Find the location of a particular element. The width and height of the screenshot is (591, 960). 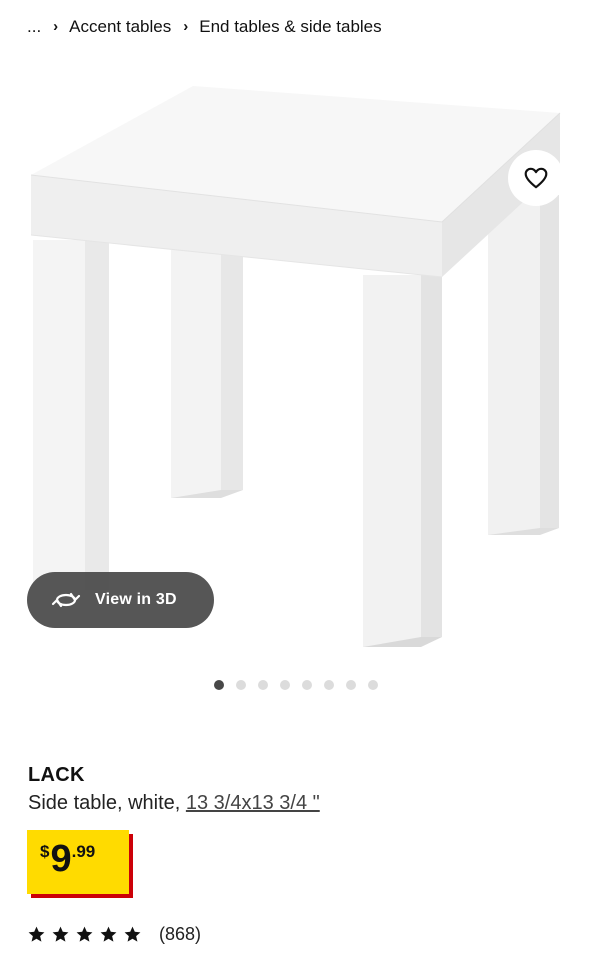

view-in-3d-button: View in 3D is located at coordinates (120, 600).